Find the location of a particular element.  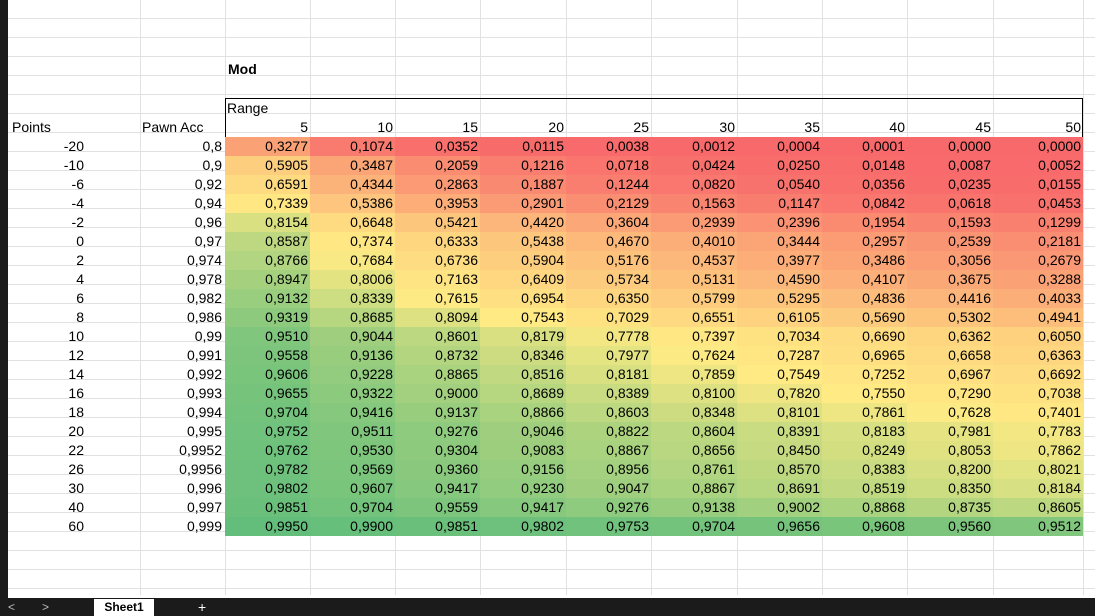

range-value-cell: 40 is located at coordinates (863, 127).